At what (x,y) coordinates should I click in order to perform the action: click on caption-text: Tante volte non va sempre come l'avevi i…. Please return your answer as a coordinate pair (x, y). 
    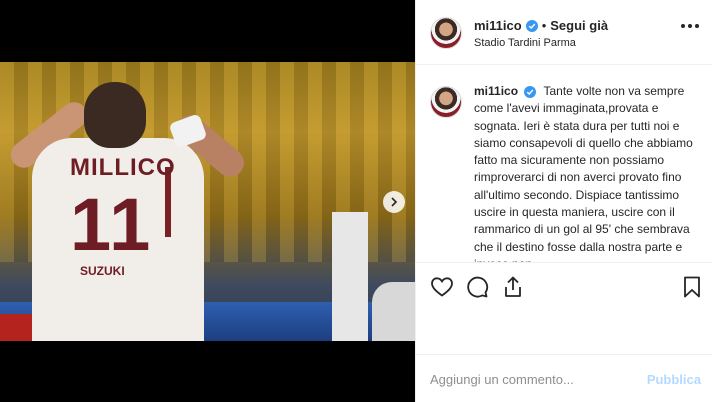
    Looking at the image, I should click on (583, 173).